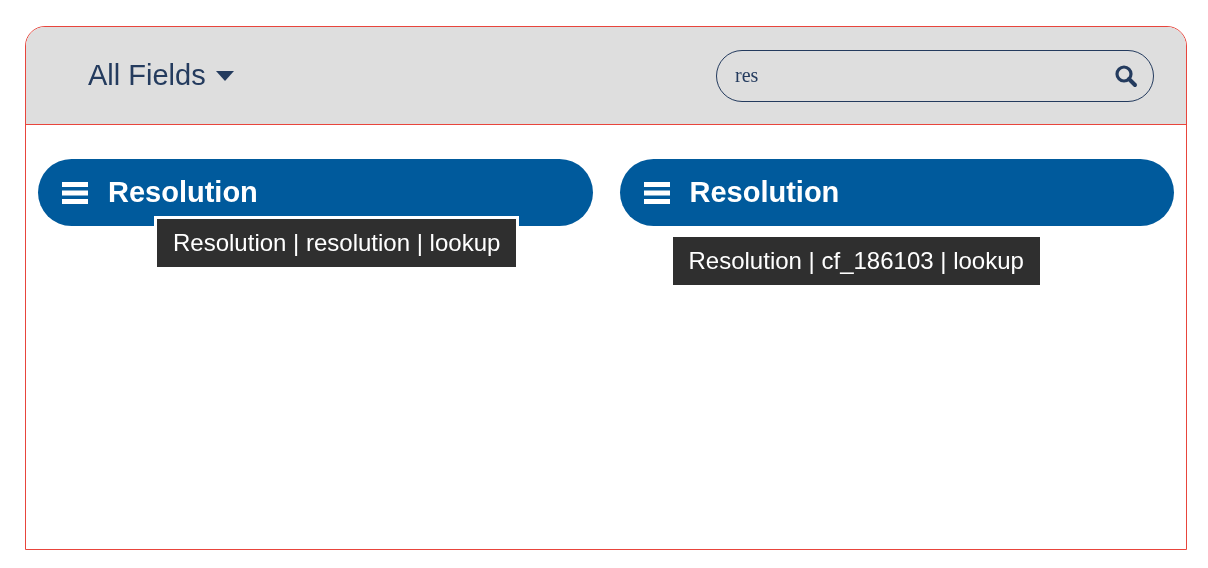  Describe the element at coordinates (161, 75) in the screenshot. I see `field-filter-dropdown: All Fields` at that location.